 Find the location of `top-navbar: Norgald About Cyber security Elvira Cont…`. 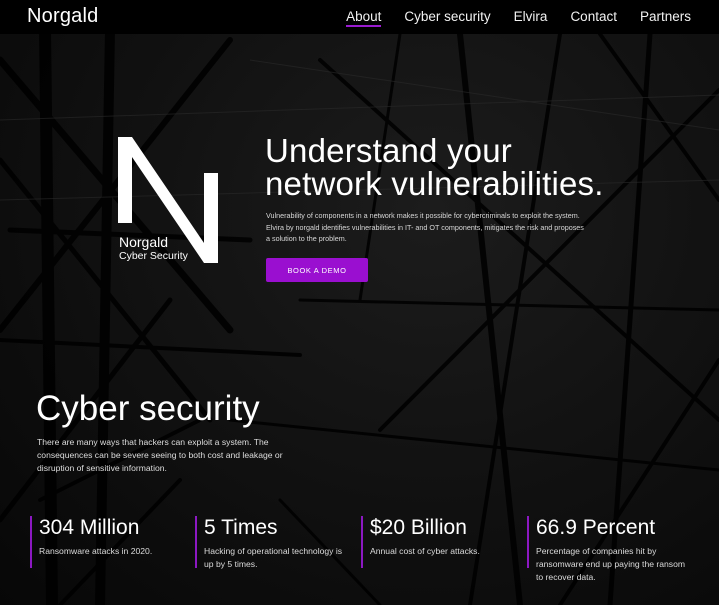

top-navbar: Norgald About Cyber security Elvira Cont… is located at coordinates (359, 17).